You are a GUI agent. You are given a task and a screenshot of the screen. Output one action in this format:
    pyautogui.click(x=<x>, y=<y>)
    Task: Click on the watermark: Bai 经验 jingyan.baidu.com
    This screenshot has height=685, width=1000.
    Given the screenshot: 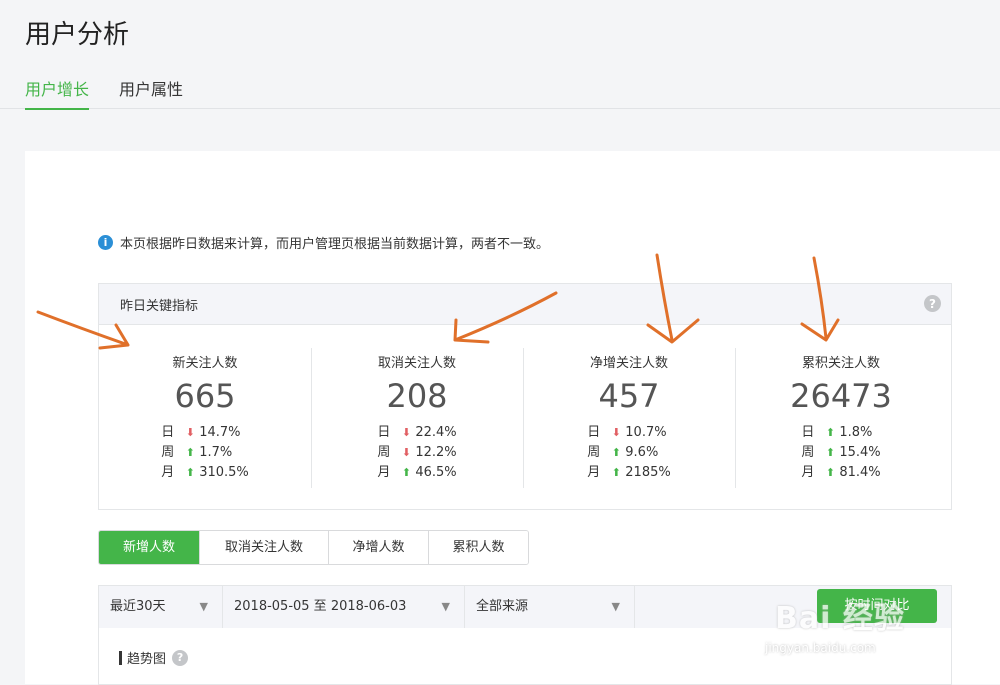 What is the action you would take?
    pyautogui.click(x=865, y=620)
    